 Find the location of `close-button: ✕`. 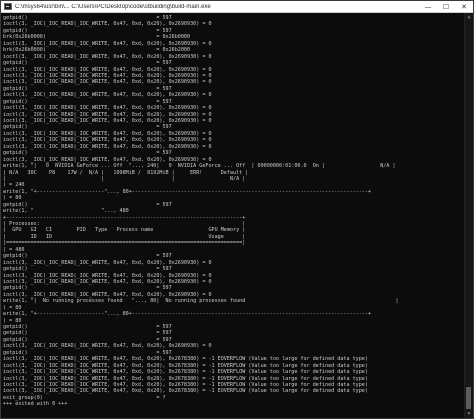

close-button: ✕ is located at coordinates (464, 7).